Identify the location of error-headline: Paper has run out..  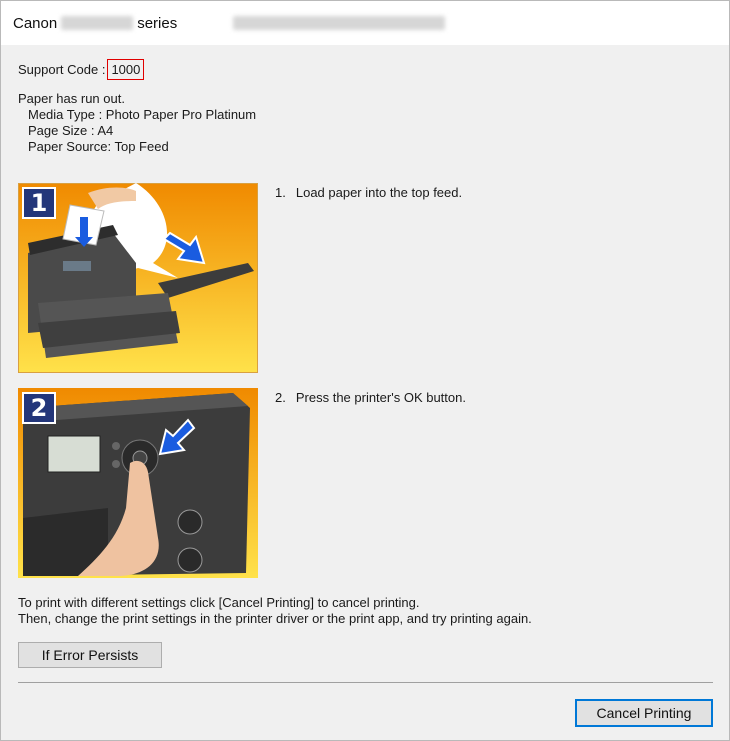
(71, 98).